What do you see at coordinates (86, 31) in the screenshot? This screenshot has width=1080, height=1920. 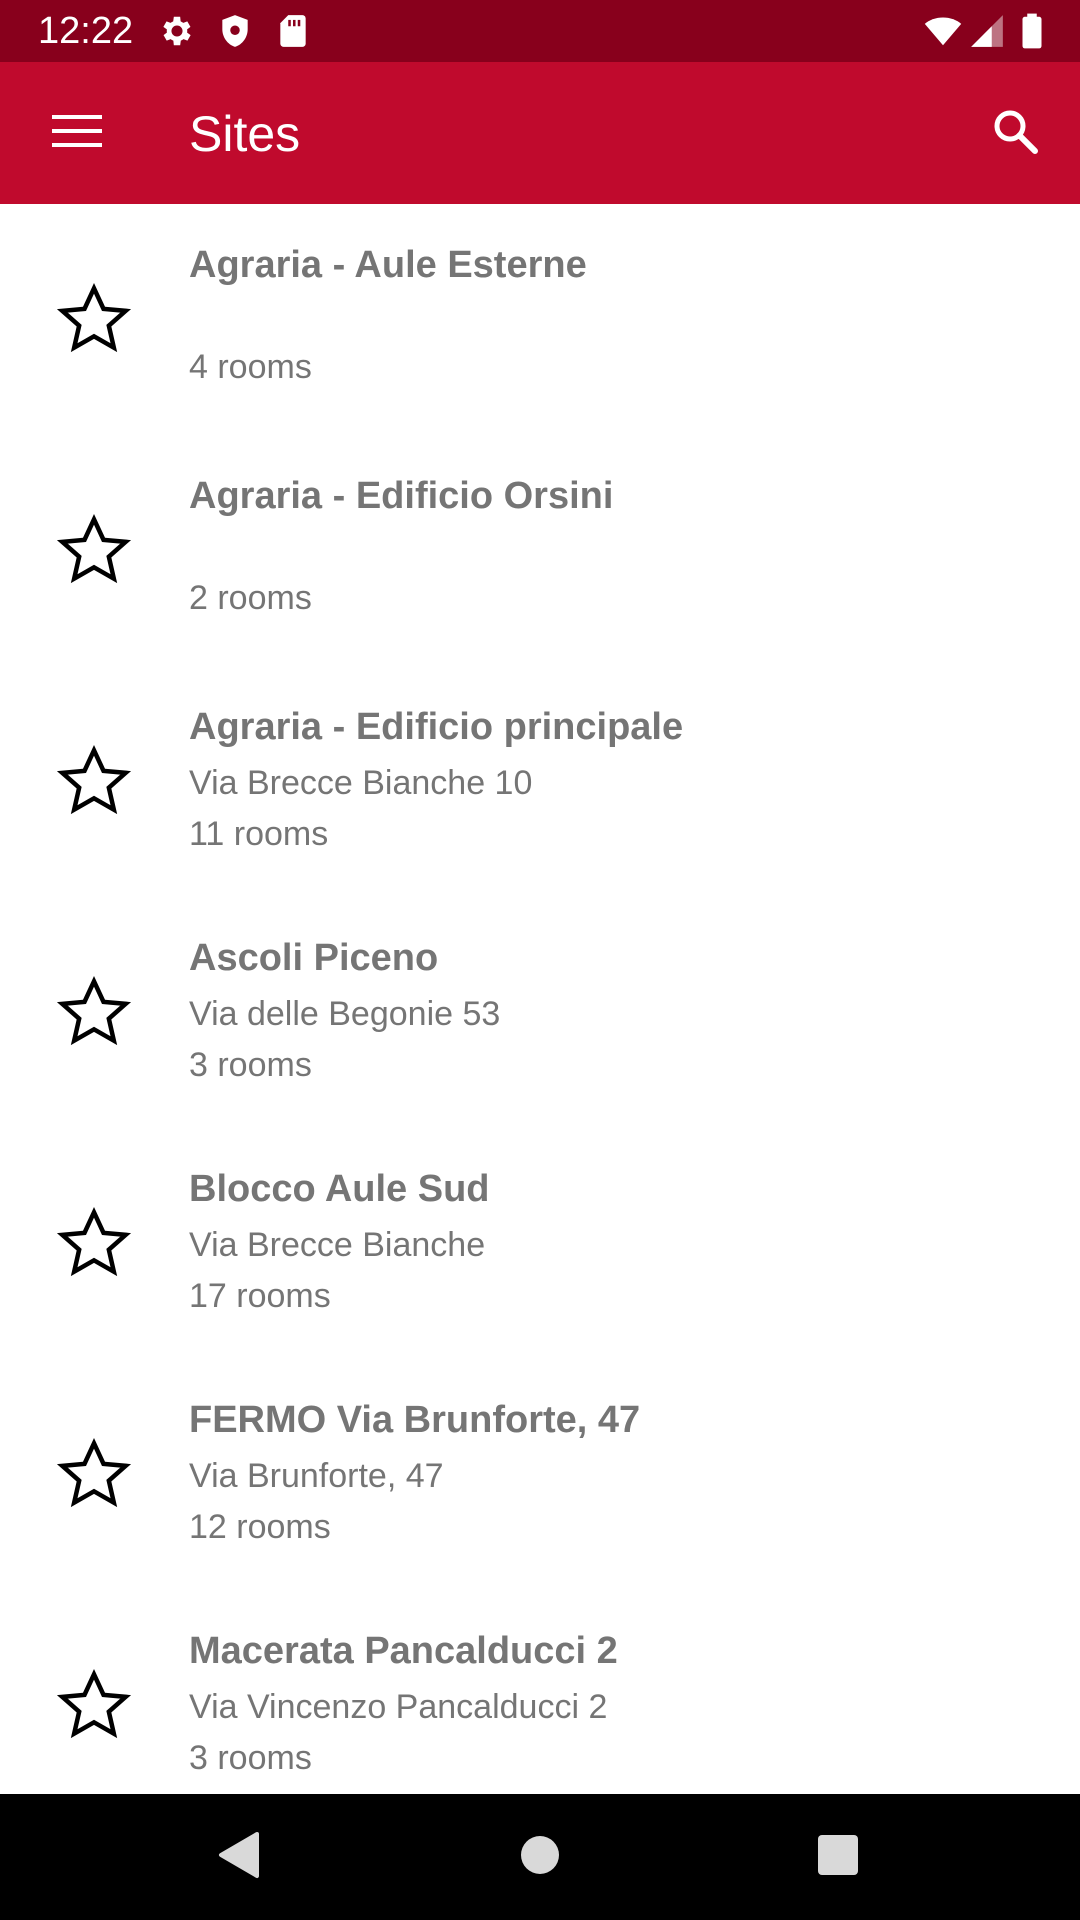 I see `status-time: 12:22` at bounding box center [86, 31].